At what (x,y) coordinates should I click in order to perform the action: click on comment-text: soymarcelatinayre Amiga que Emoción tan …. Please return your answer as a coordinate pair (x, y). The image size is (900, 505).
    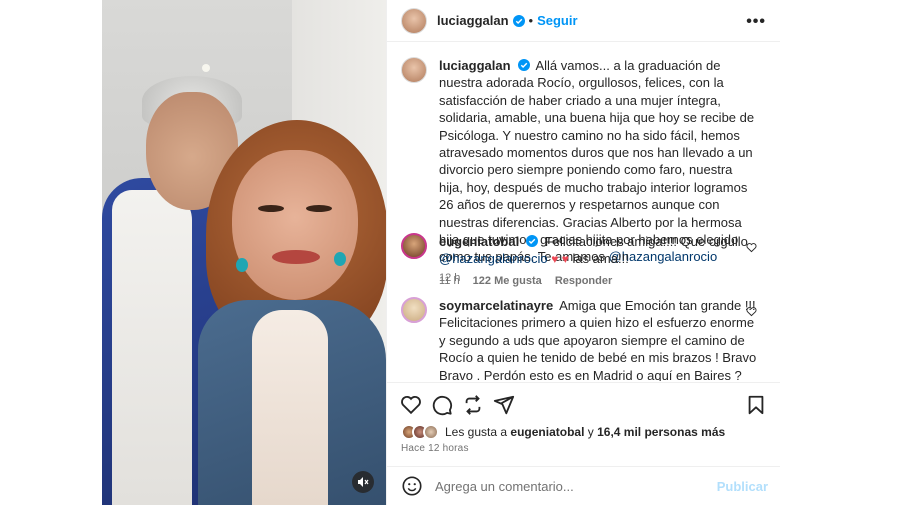
    Looking at the image, I should click on (599, 339).